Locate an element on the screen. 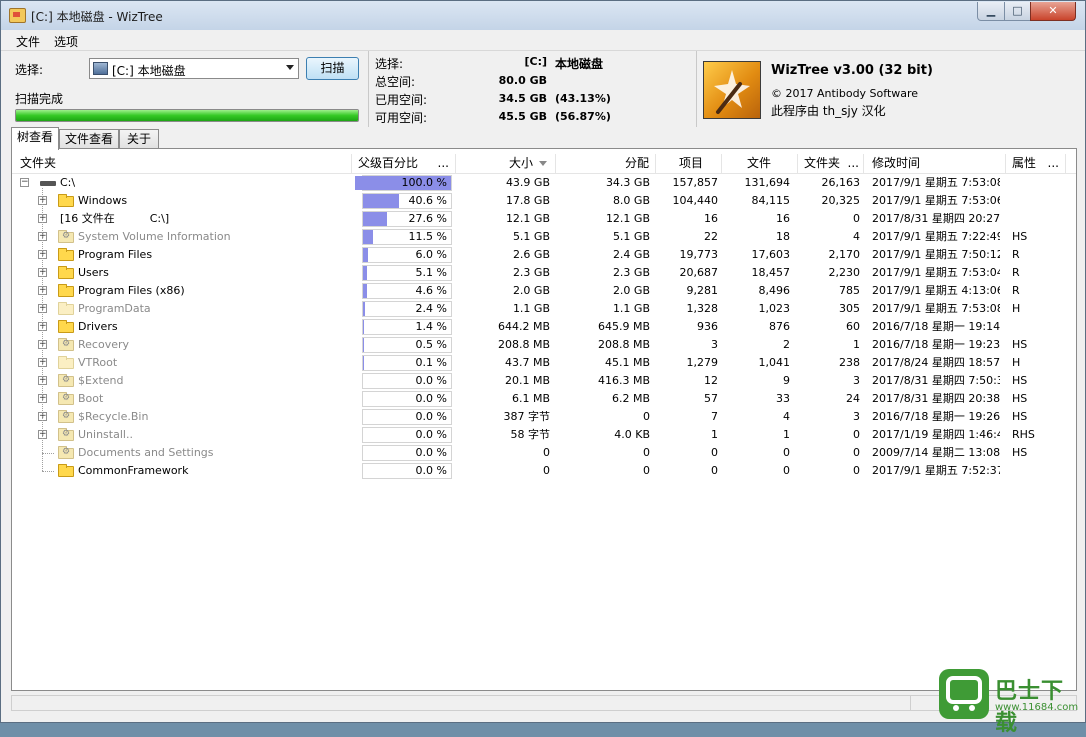 Image resolution: width=1086 pixels, height=737 pixels. scan-progress-bar is located at coordinates (187, 115).